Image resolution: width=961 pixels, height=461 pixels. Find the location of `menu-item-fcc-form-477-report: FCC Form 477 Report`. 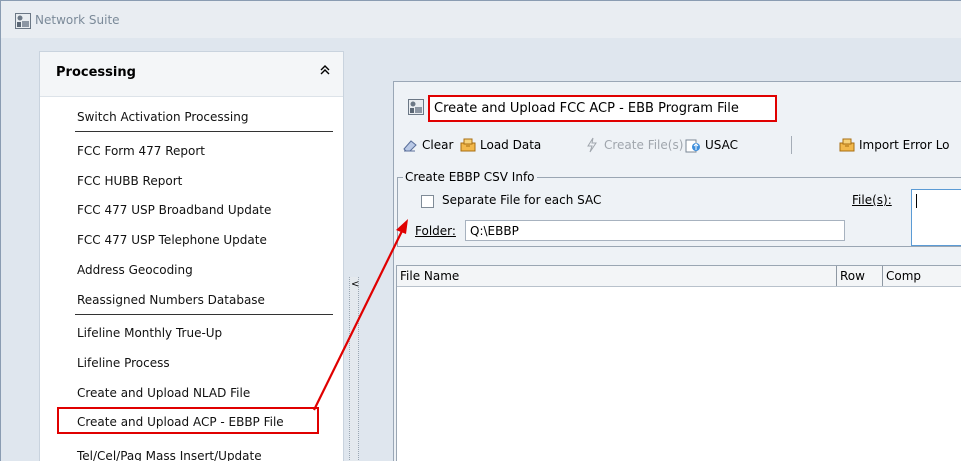

menu-item-fcc-form-477-report: FCC Form 477 Report is located at coordinates (141, 151).